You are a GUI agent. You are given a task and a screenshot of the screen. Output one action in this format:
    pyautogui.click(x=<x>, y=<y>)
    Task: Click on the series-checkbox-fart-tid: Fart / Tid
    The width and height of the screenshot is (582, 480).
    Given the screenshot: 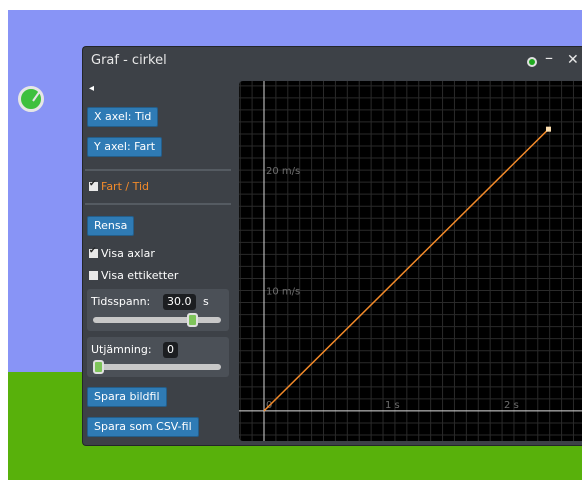 What is the action you would take?
    pyautogui.click(x=119, y=186)
    